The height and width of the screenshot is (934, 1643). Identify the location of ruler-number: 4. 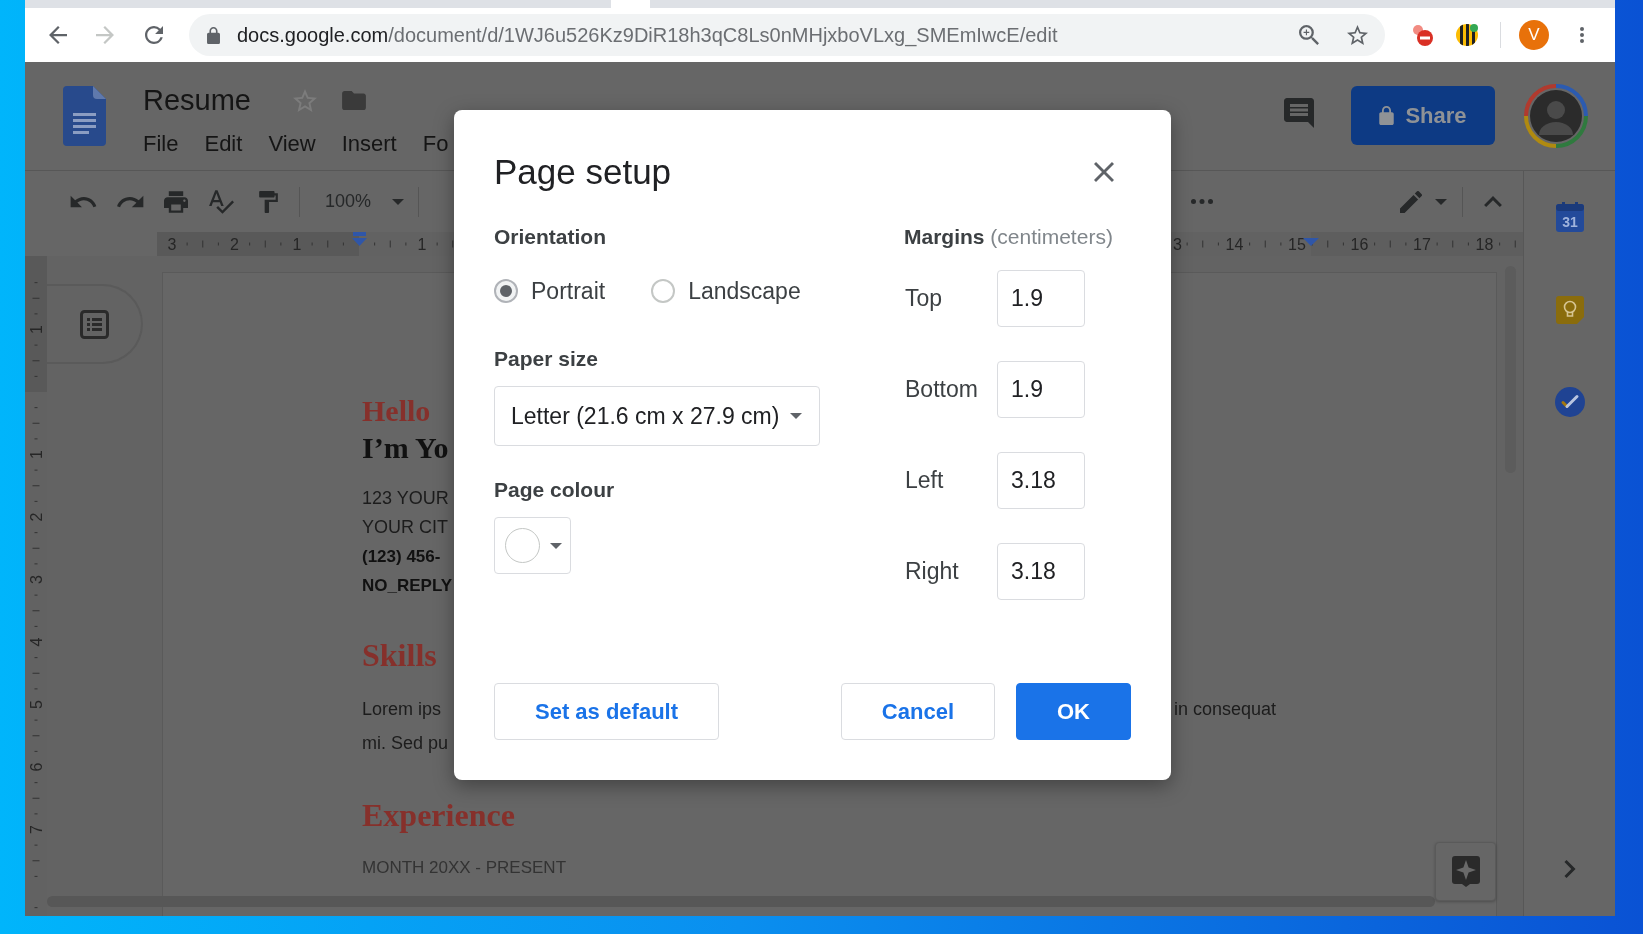
(36, 642).